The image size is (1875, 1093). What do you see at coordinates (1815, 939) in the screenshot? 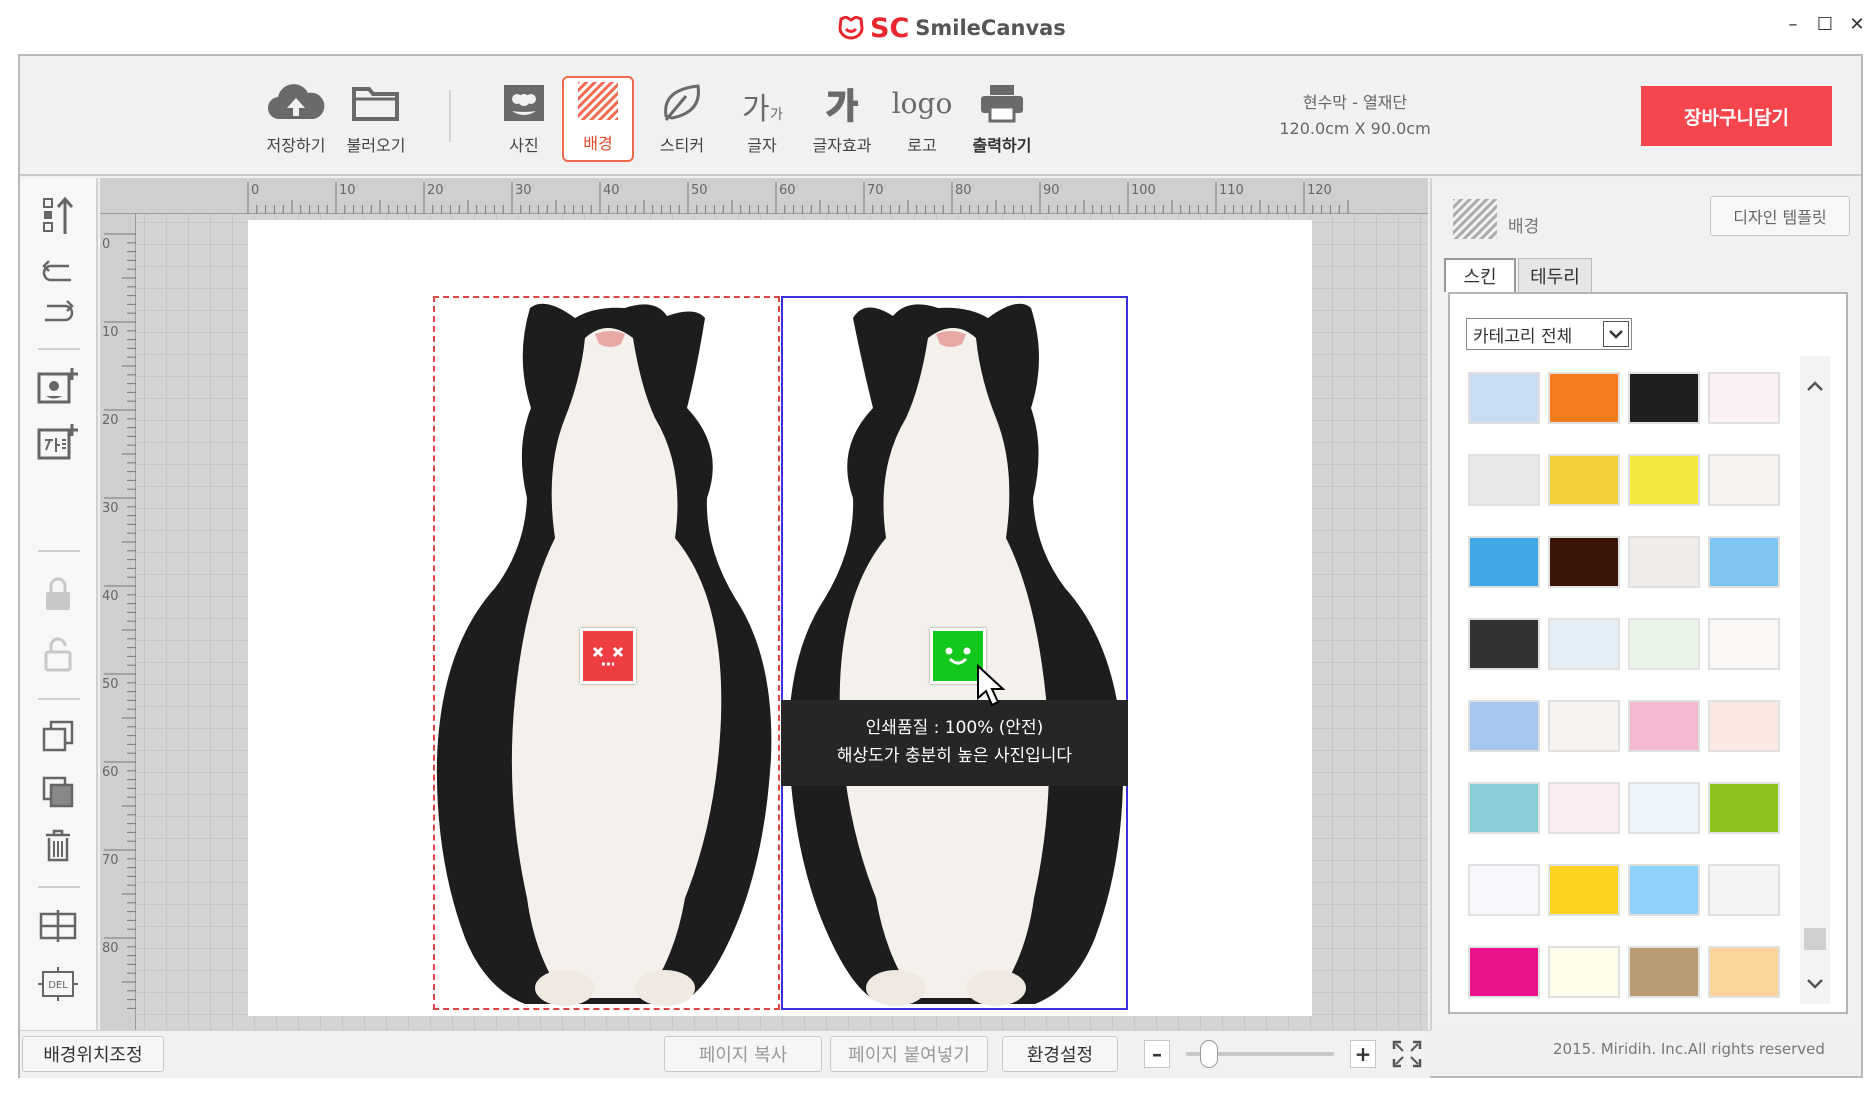
I see `scrollbar-thumb` at bounding box center [1815, 939].